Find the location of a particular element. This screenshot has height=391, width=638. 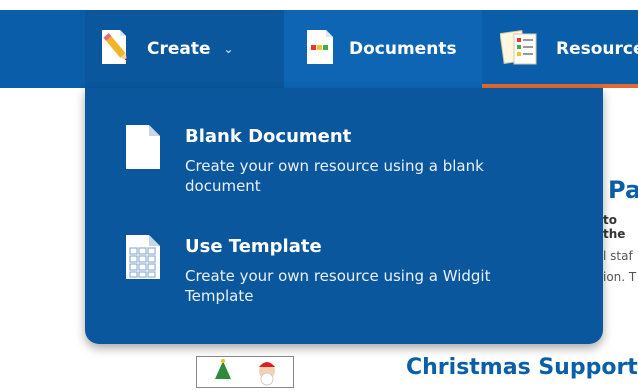

resource-title-link: Christmas Support is located at coordinates (522, 367).